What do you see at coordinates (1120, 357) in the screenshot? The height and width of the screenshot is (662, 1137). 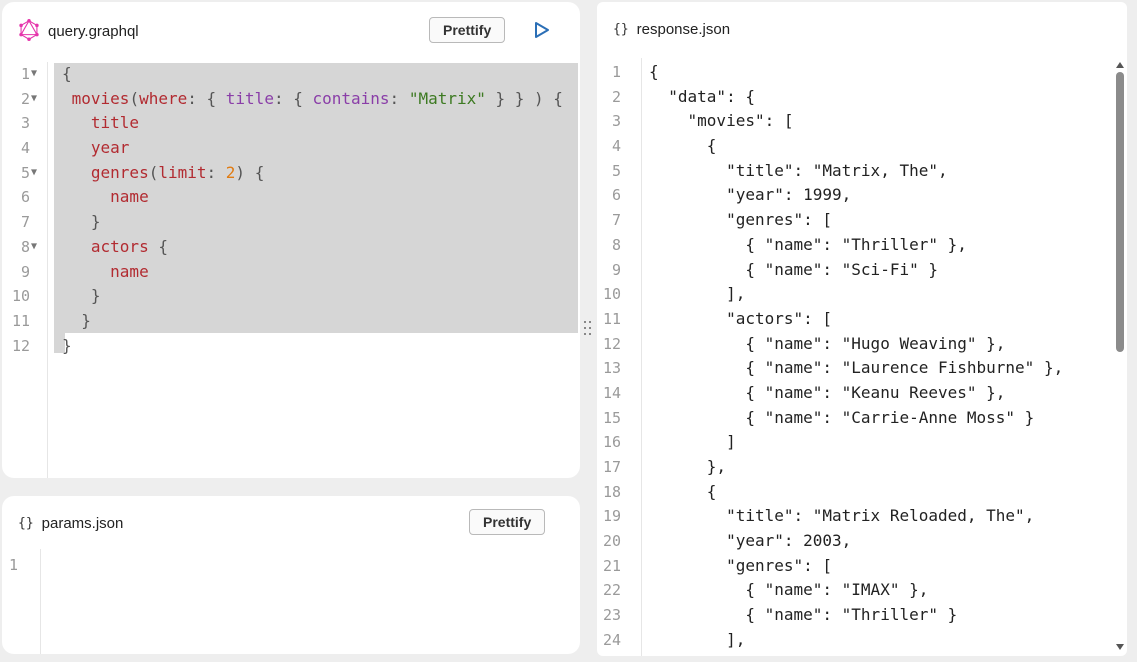 I see `response-scrollbar` at bounding box center [1120, 357].